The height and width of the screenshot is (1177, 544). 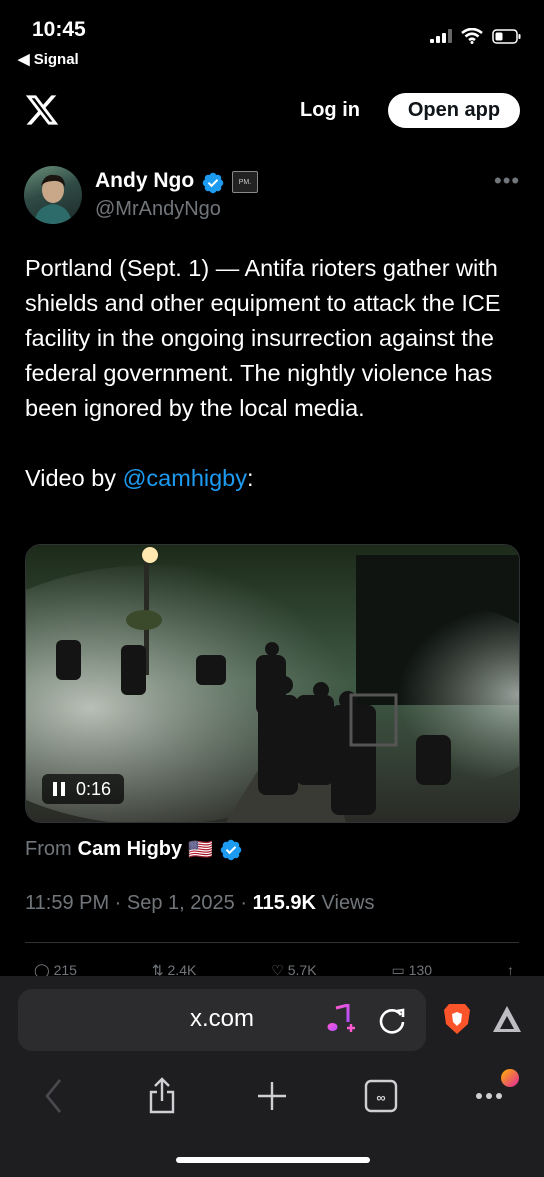 What do you see at coordinates (454, 110) in the screenshot?
I see `open-app-button: Open app` at bounding box center [454, 110].